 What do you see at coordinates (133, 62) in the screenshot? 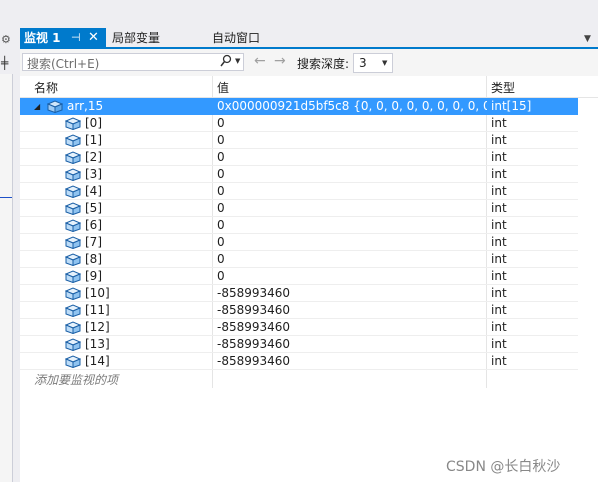
I see `search-input: 搜索(Ctrl+E) ▼` at bounding box center [133, 62].